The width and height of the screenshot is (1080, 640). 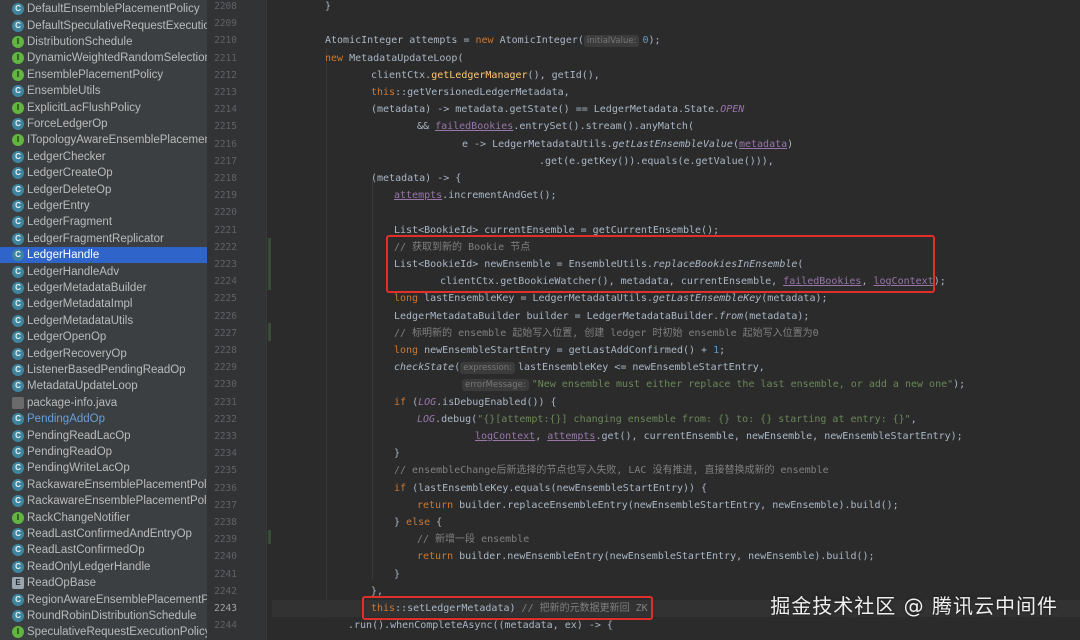 What do you see at coordinates (80, 304) in the screenshot?
I see `tree-item-label: LedgerMetadataImpl` at bounding box center [80, 304].